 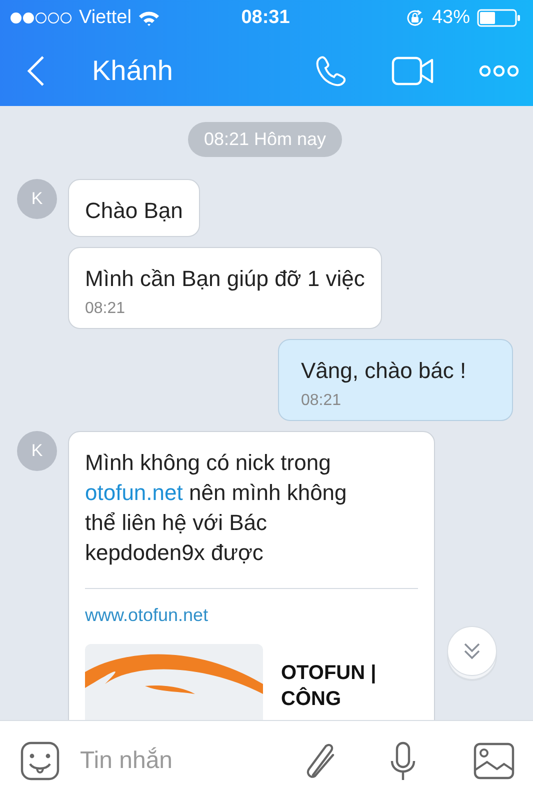 I want to click on signal-icon, so click(x=41, y=18).